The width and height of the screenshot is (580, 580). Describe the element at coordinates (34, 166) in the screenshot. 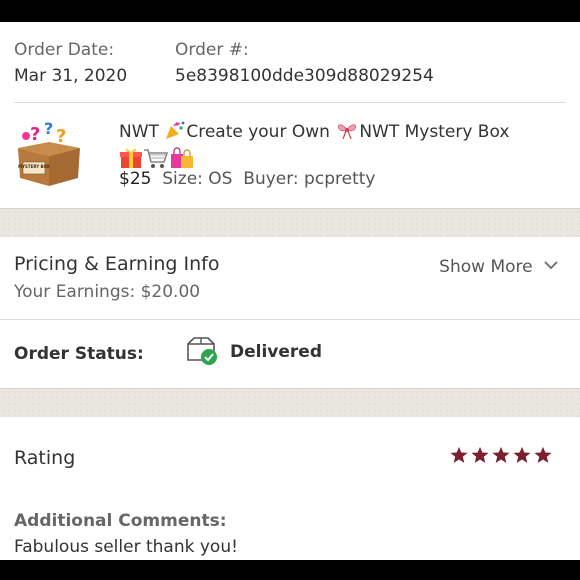

I see `svg-text: MYSTERY BOX` at that location.